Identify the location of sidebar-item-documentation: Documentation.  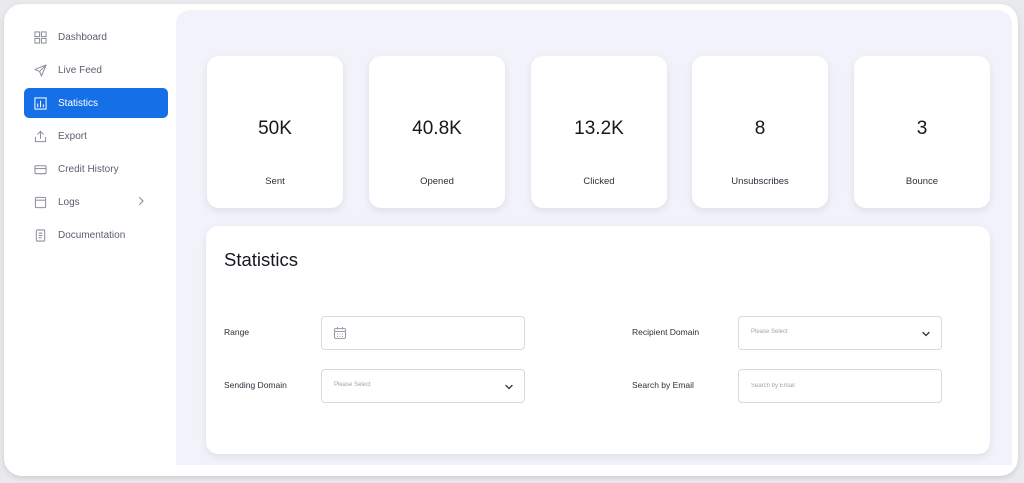
(96, 235).